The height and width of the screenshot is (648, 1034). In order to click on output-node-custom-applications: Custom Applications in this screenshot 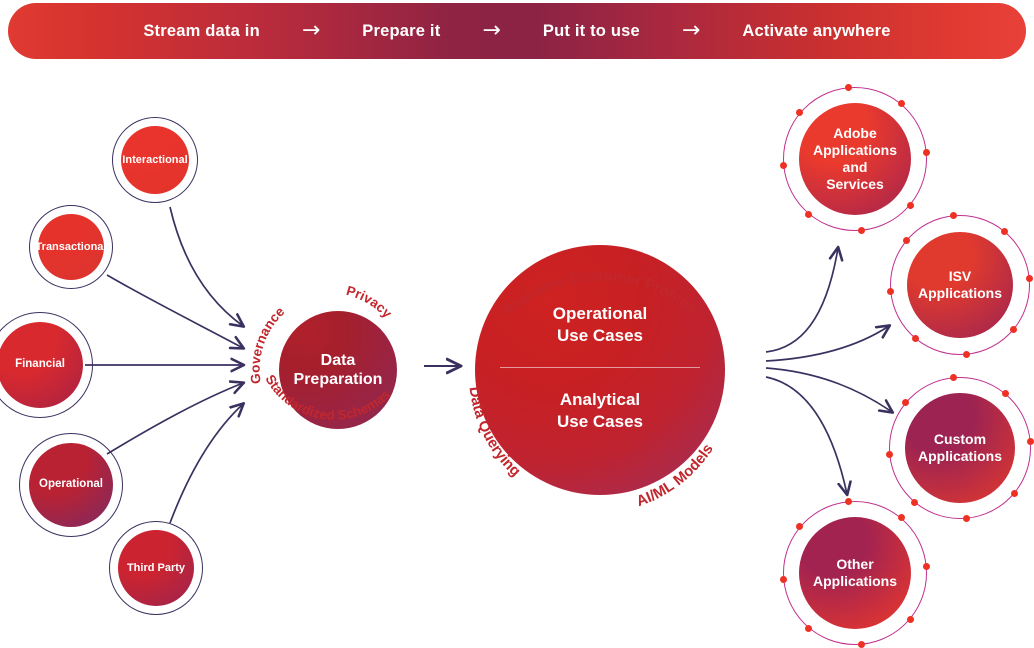, I will do `click(959, 448)`.